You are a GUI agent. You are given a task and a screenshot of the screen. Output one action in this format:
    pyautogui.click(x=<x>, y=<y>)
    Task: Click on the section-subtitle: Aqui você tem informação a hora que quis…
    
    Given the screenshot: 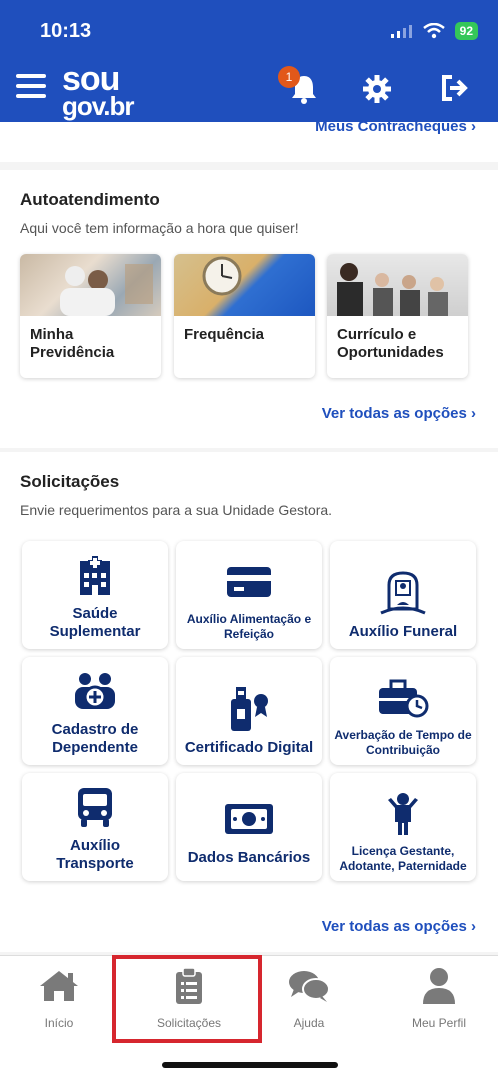 What is the action you would take?
    pyautogui.click(x=159, y=228)
    